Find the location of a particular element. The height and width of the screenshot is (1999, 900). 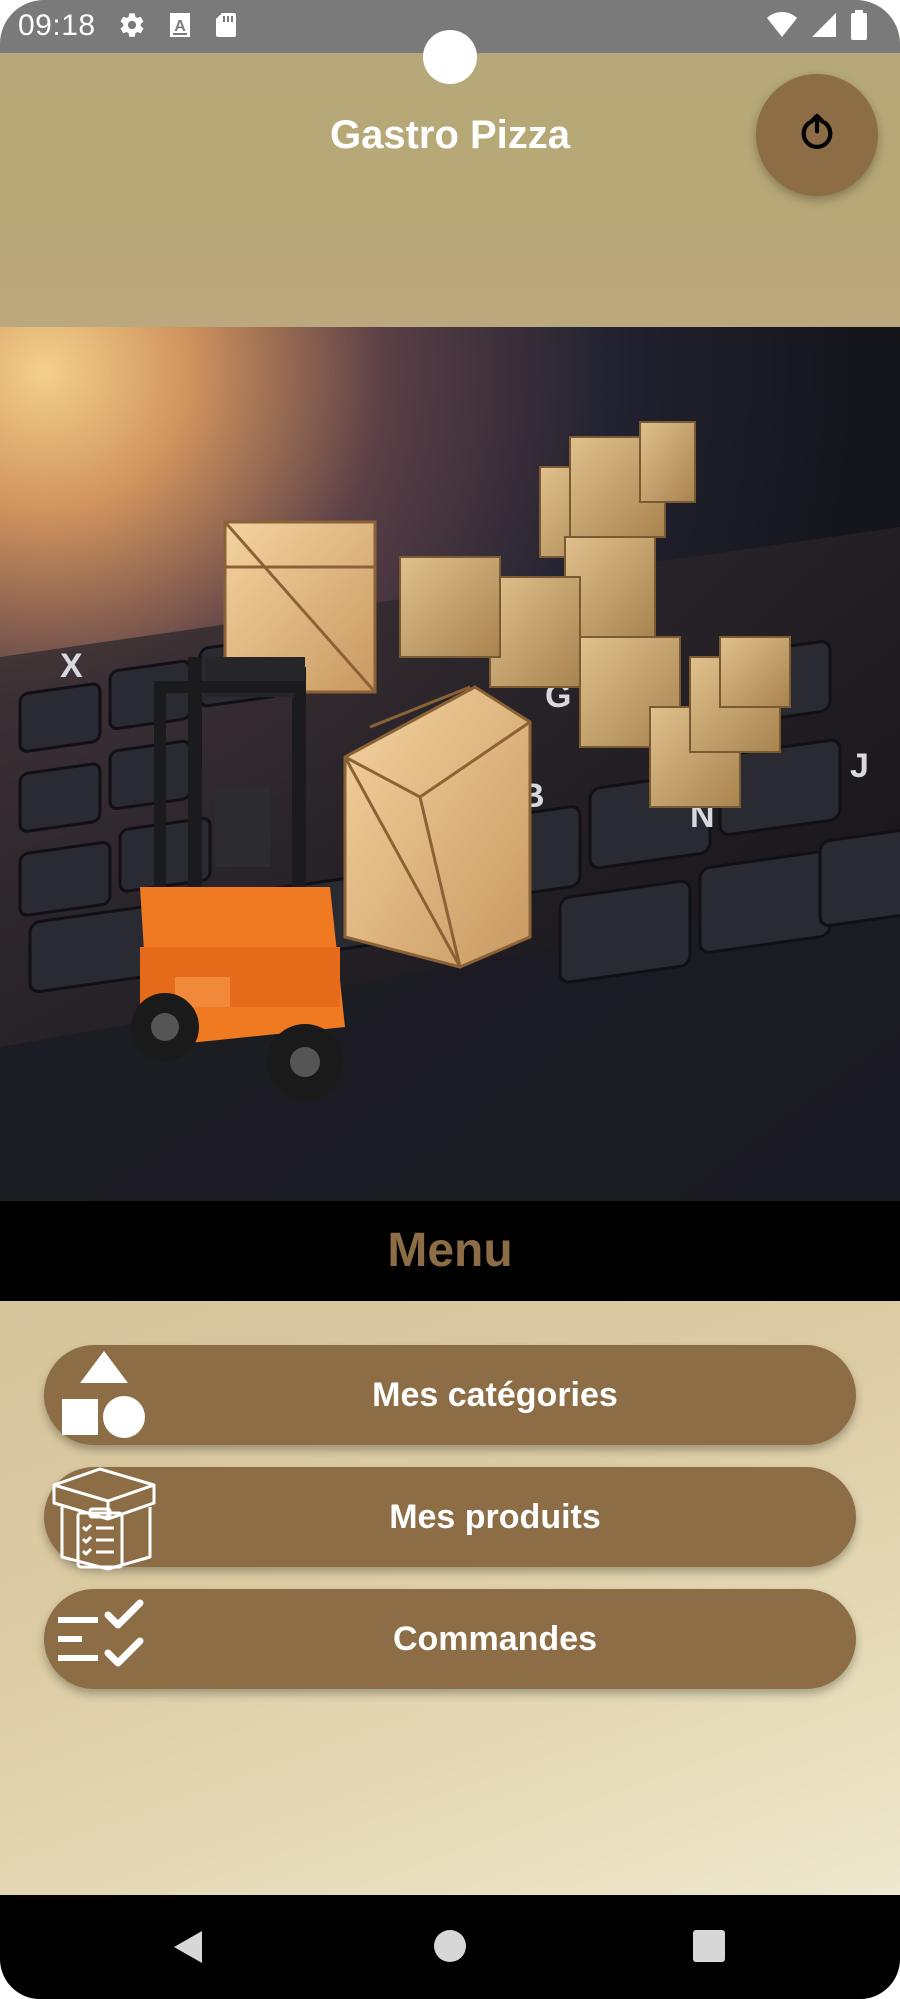

app-header: Gastro Pizza is located at coordinates (450, 190).